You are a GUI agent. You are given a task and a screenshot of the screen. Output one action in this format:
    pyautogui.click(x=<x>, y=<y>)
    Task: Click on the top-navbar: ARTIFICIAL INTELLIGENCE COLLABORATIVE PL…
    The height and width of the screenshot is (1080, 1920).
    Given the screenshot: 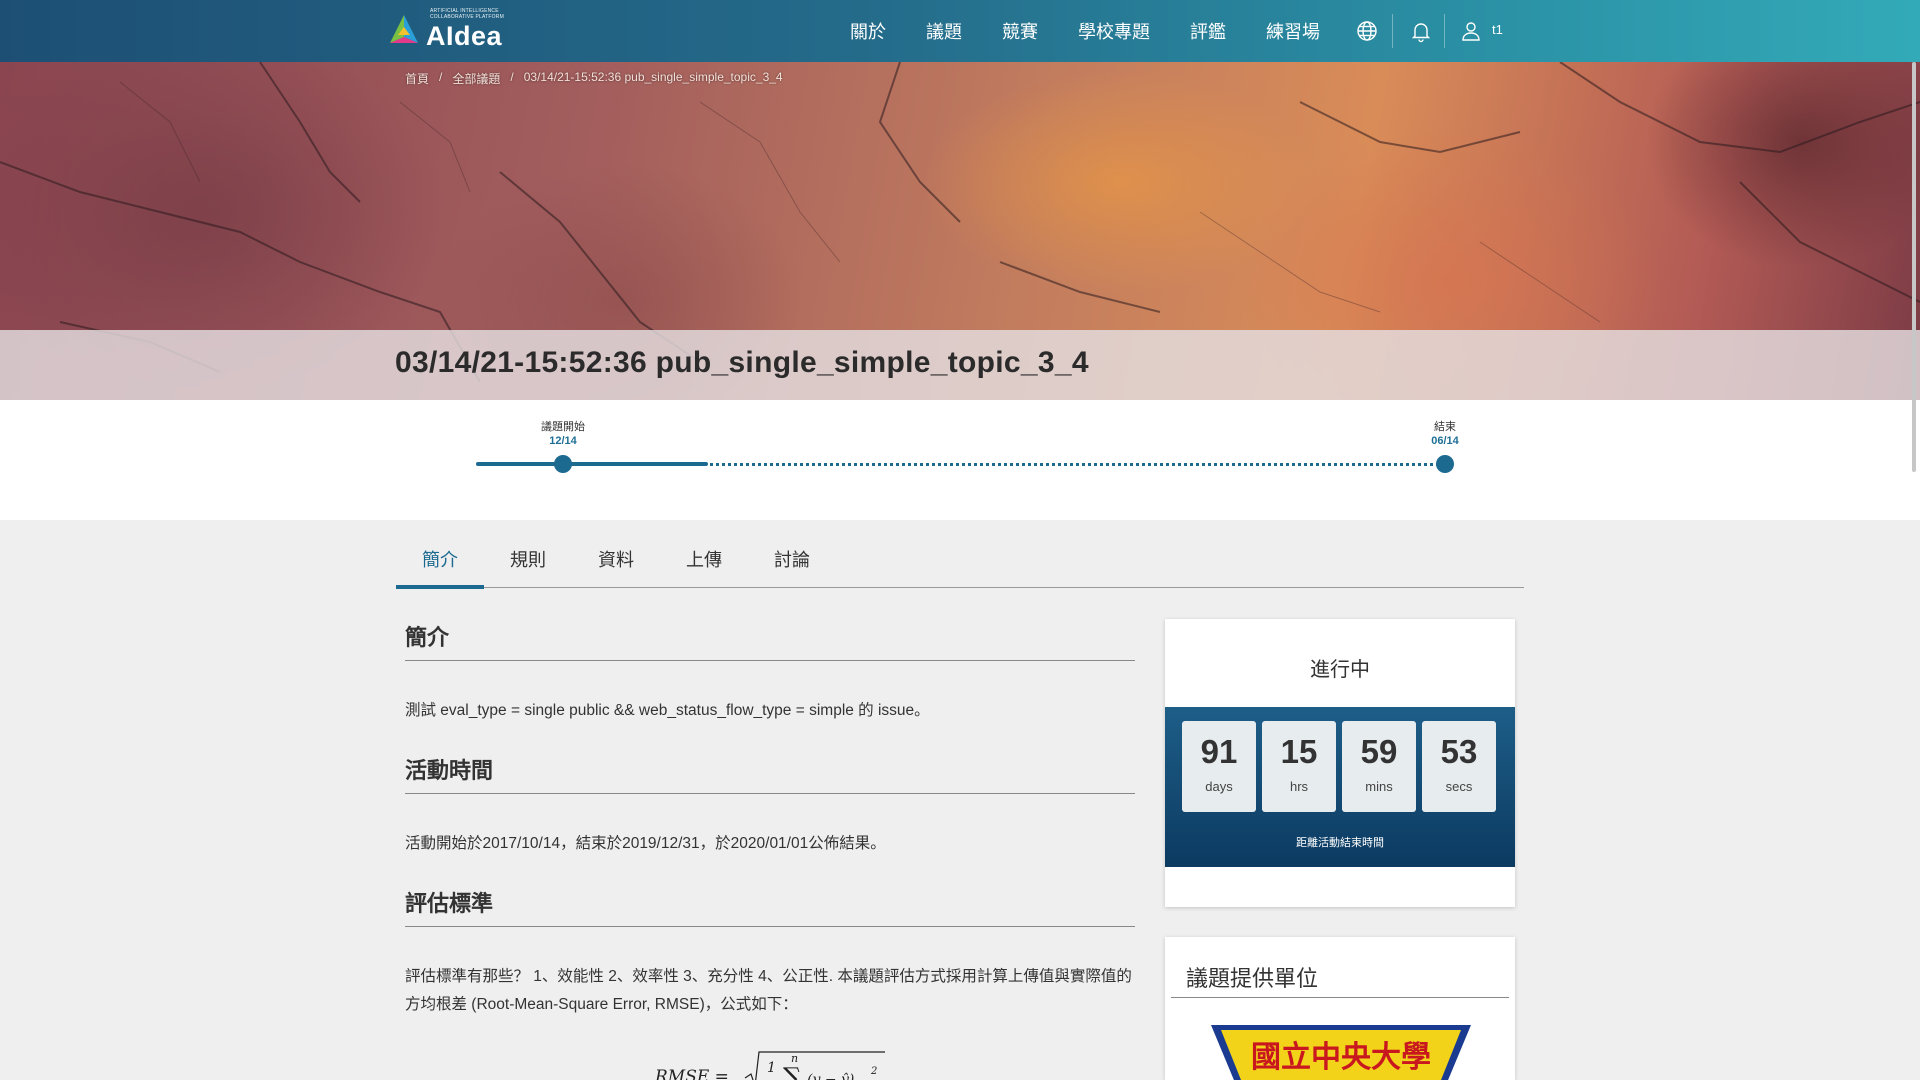 What is the action you would take?
    pyautogui.click(x=960, y=31)
    